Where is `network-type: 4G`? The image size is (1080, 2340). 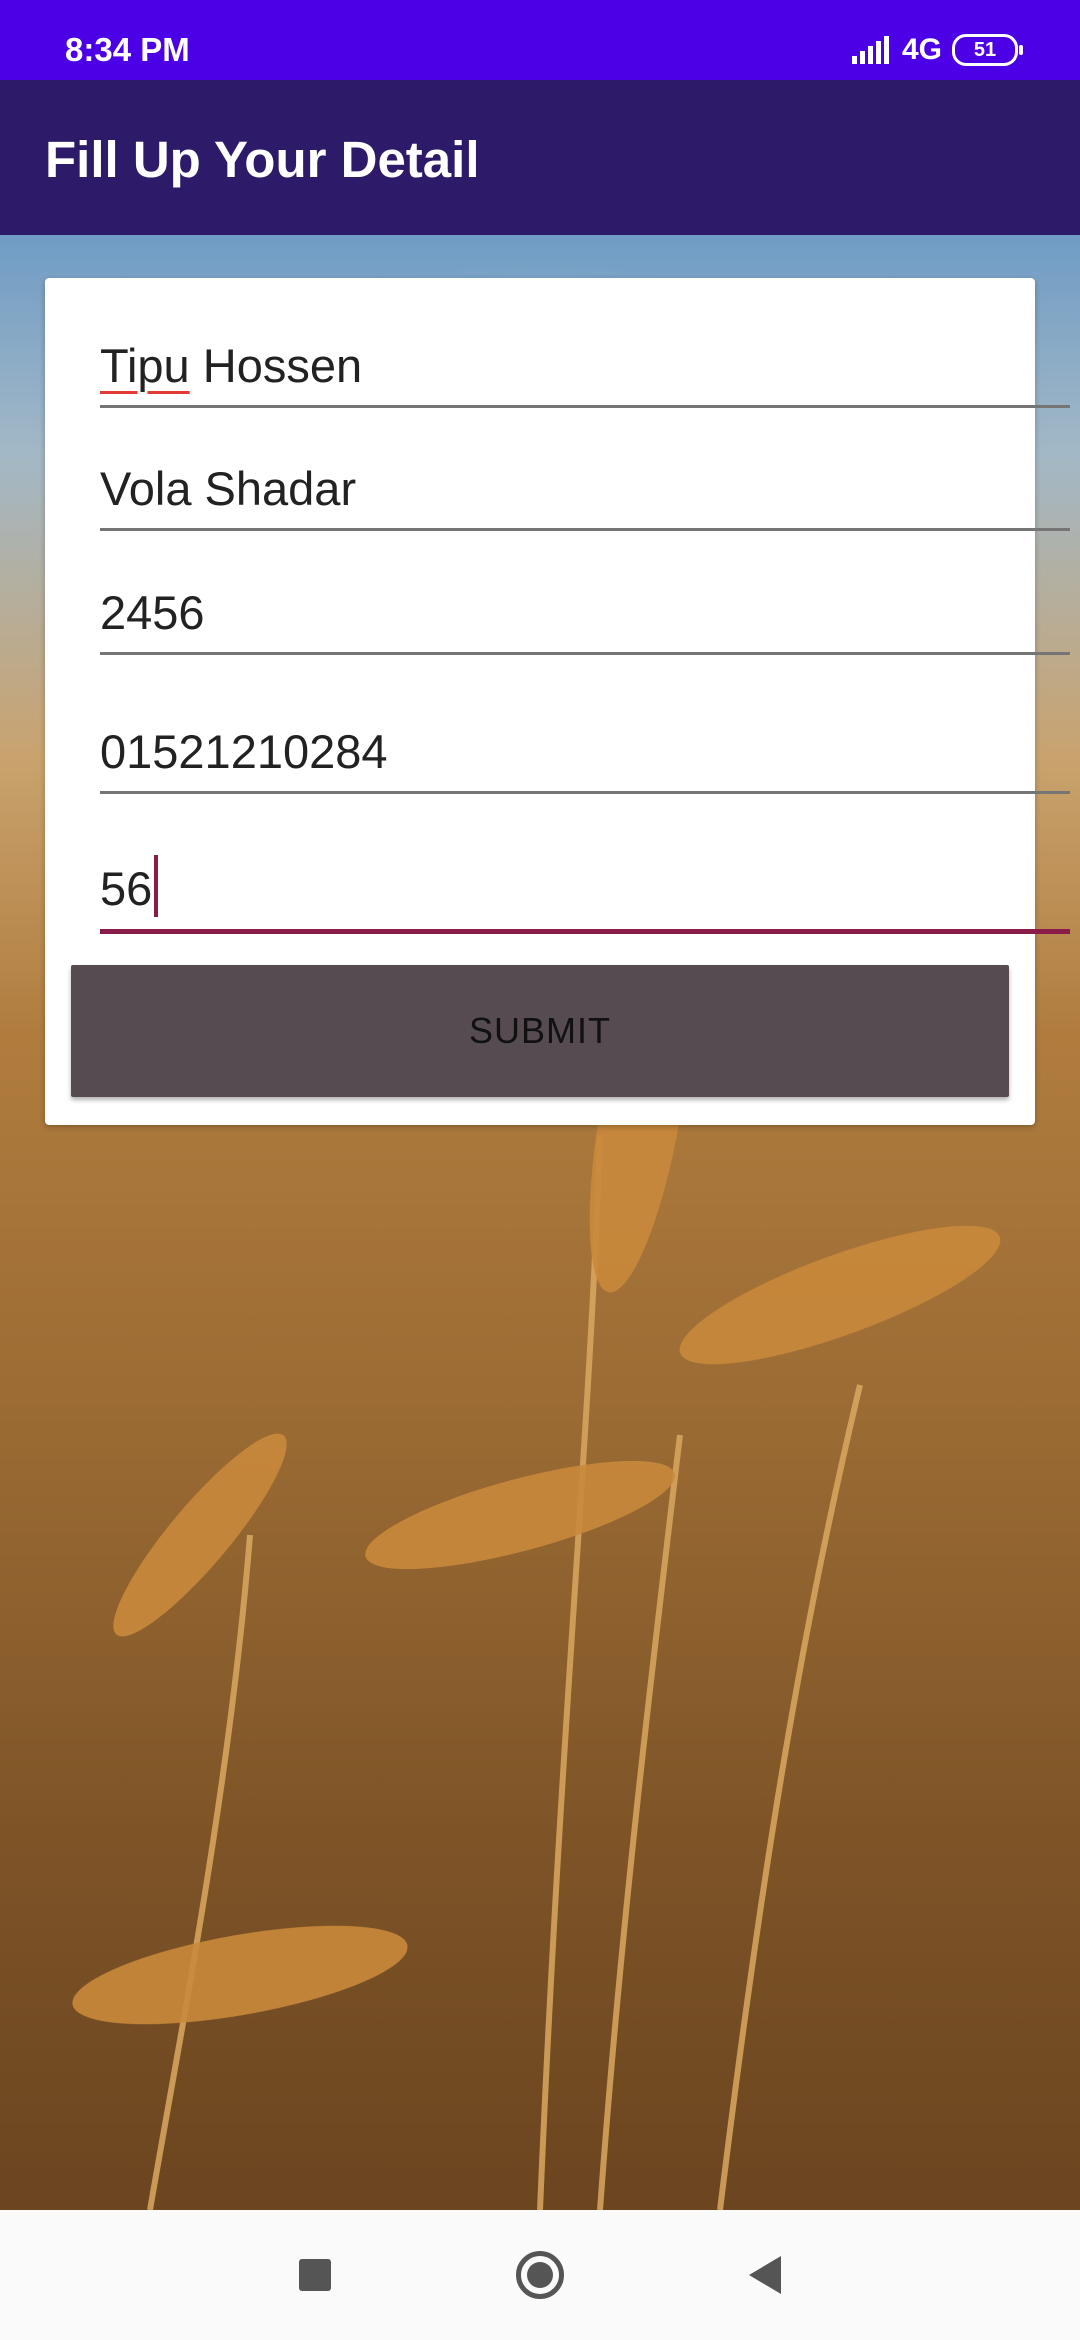 network-type: 4G is located at coordinates (921, 49).